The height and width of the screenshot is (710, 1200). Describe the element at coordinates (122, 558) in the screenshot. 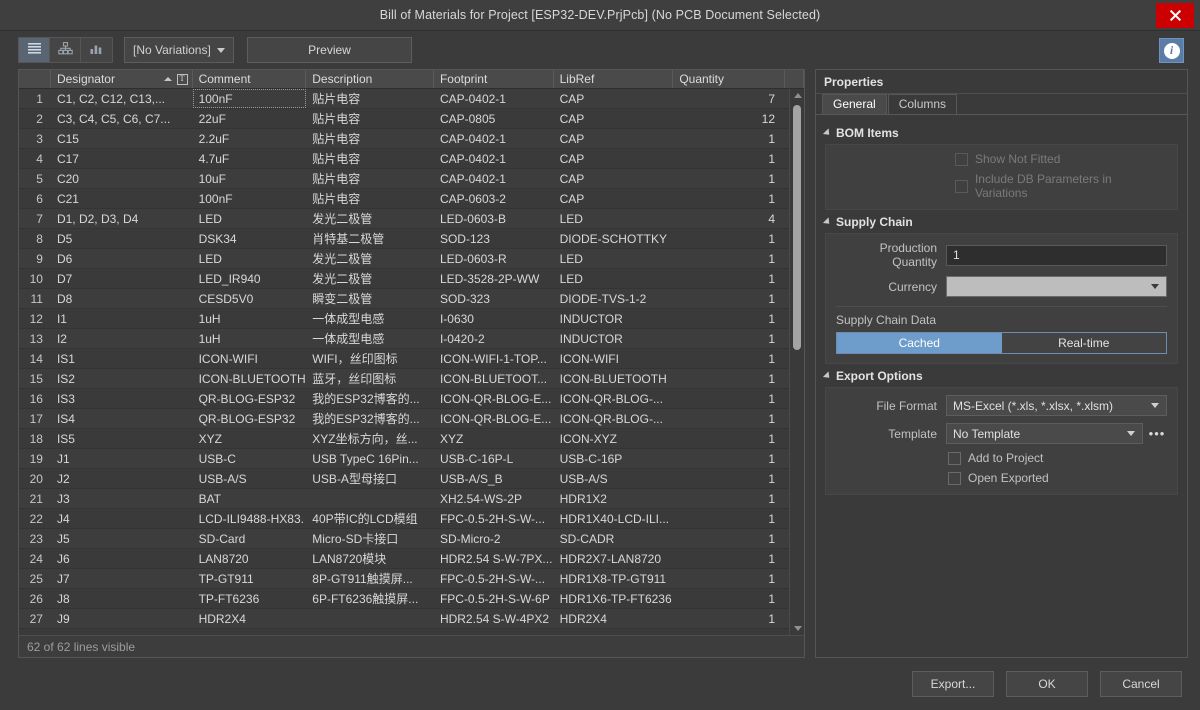

I see `cell-designator: J6` at that location.